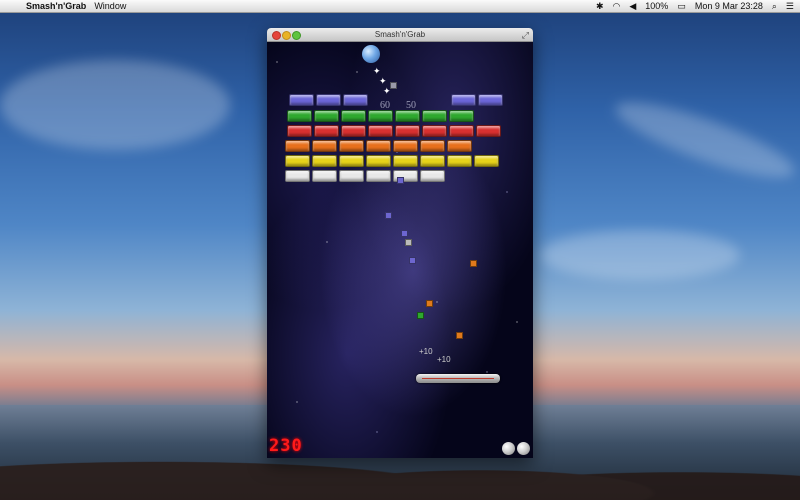 This screenshot has width=800, height=500. Describe the element at coordinates (371, 54) in the screenshot. I see `ball` at that location.